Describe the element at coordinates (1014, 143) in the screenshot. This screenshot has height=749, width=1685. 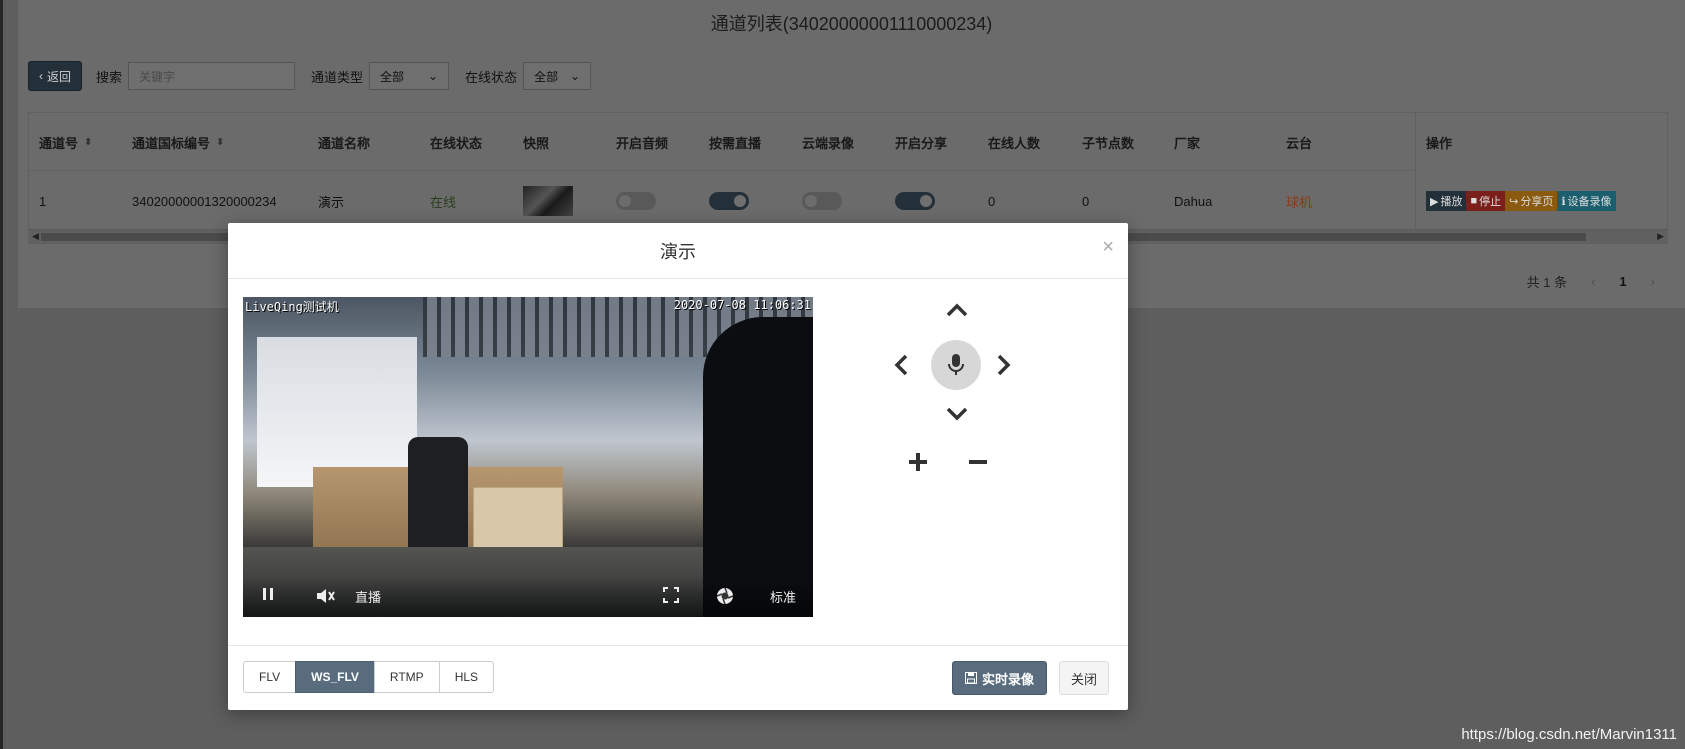
I see `header-online-count: 在线人数` at that location.